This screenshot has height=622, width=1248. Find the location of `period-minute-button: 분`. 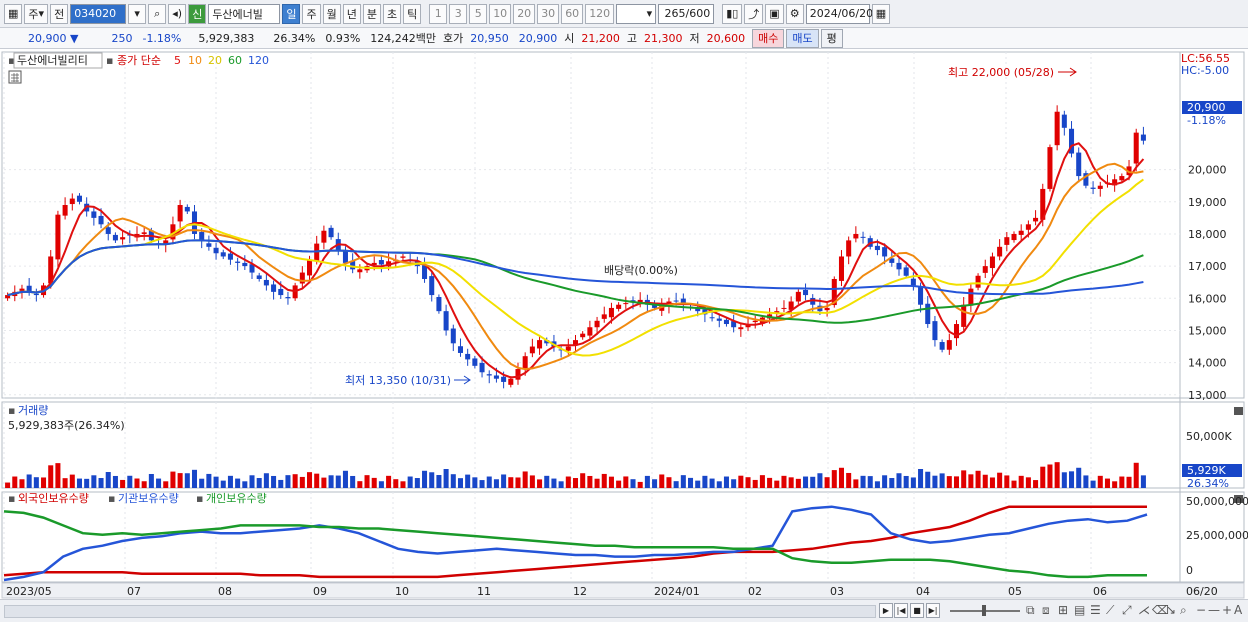

period-minute-button: 분 is located at coordinates (371, 13).